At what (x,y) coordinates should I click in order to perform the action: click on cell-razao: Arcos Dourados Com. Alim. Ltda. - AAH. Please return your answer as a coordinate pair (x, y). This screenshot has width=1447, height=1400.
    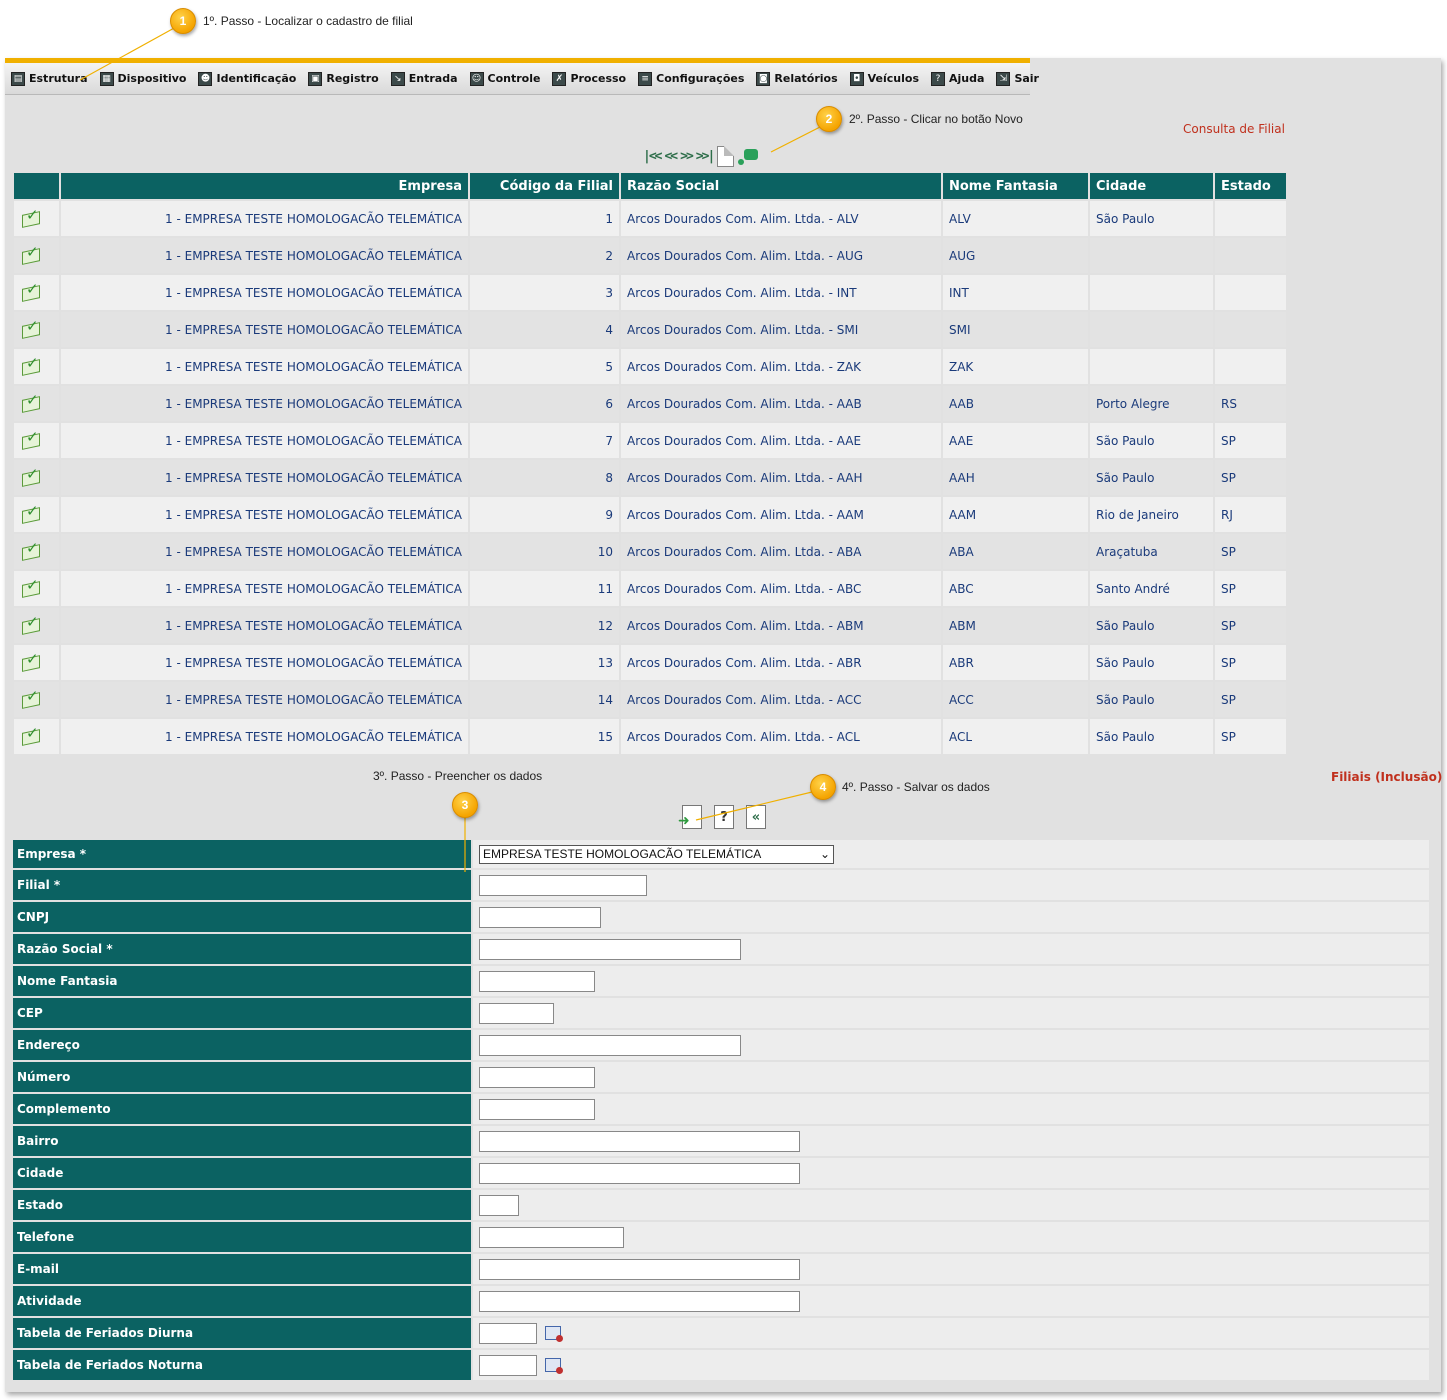
    Looking at the image, I should click on (781, 477).